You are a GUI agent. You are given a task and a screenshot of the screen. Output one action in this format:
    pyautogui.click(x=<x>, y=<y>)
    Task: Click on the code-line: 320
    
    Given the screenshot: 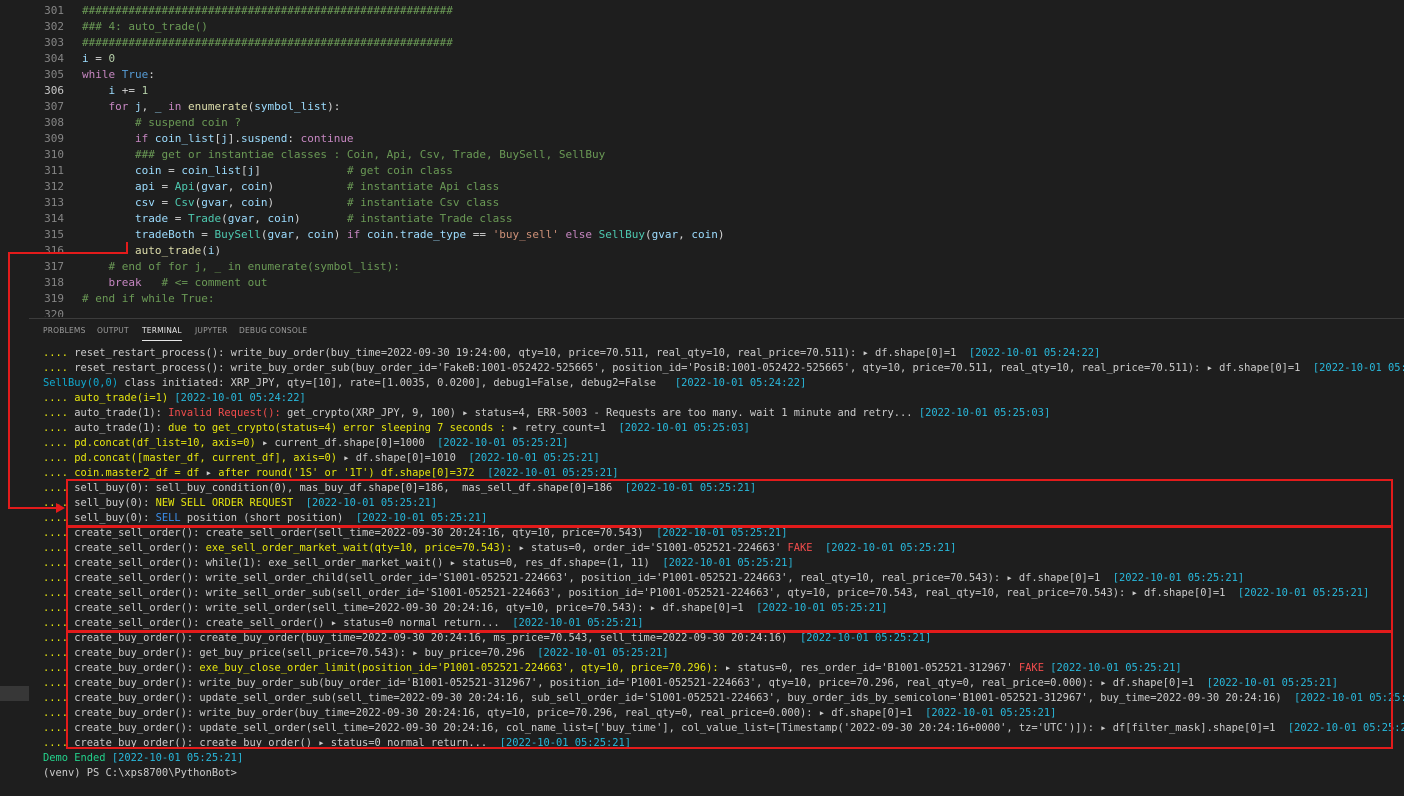 What is the action you would take?
    pyautogui.click(x=716, y=312)
    